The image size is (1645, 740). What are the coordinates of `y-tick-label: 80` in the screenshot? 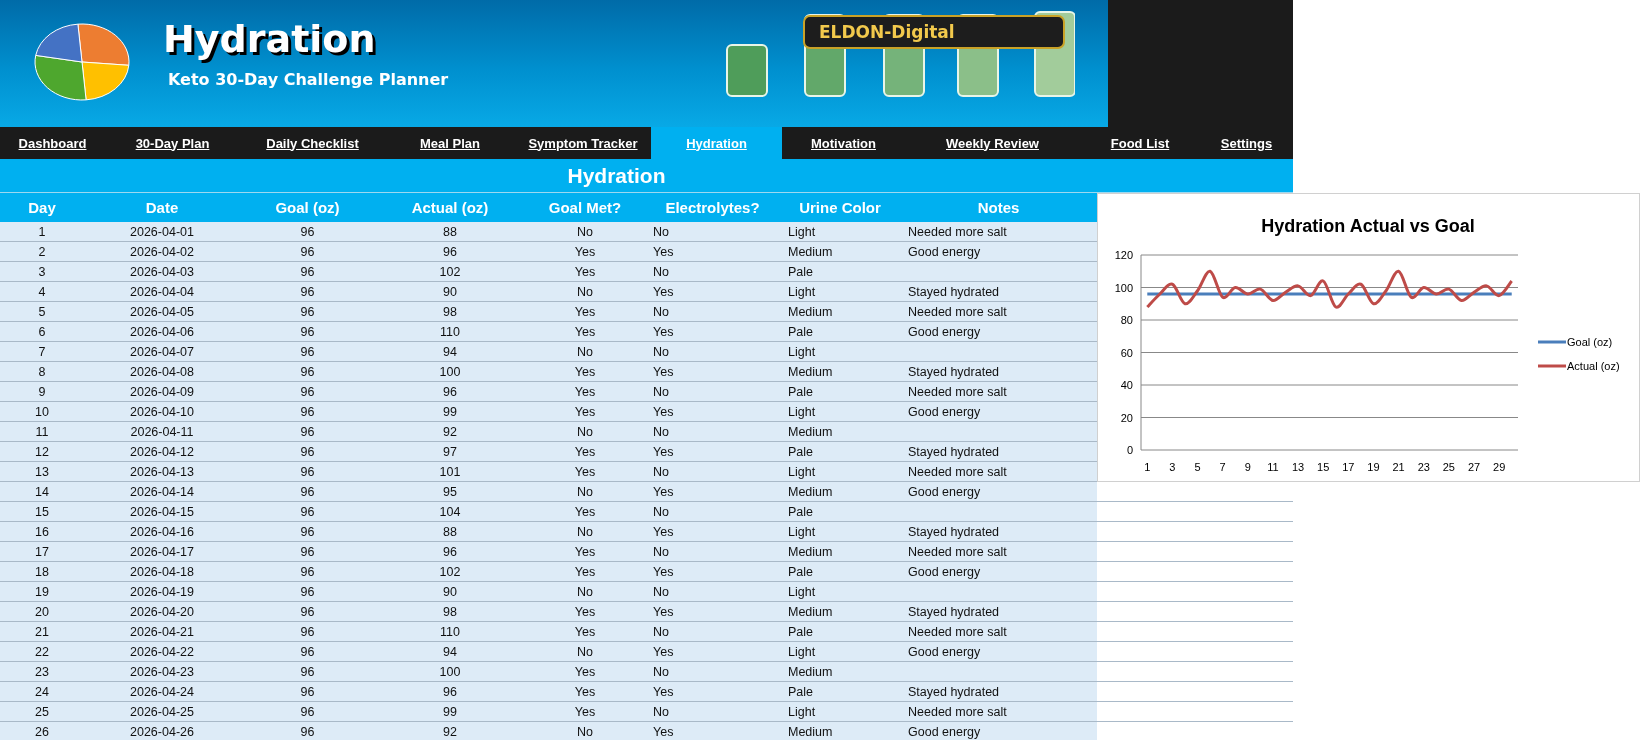 It's located at (1126, 320).